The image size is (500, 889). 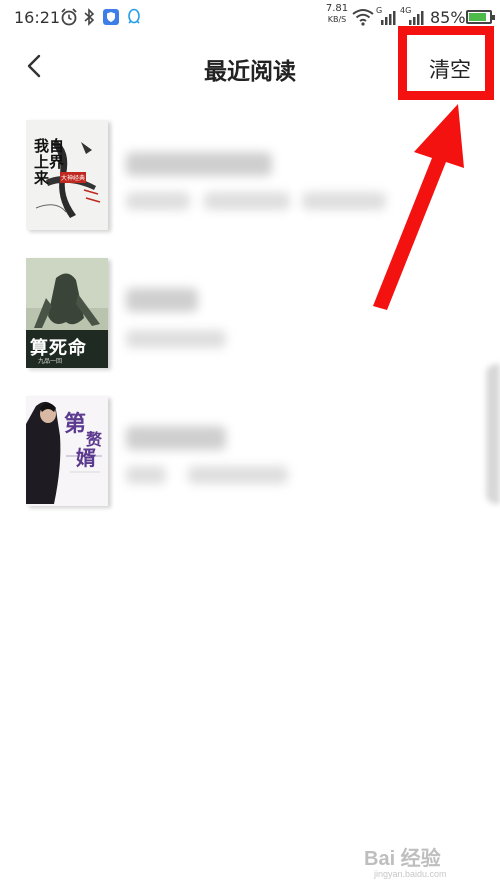 What do you see at coordinates (363, 17) in the screenshot?
I see `wifi-icon` at bounding box center [363, 17].